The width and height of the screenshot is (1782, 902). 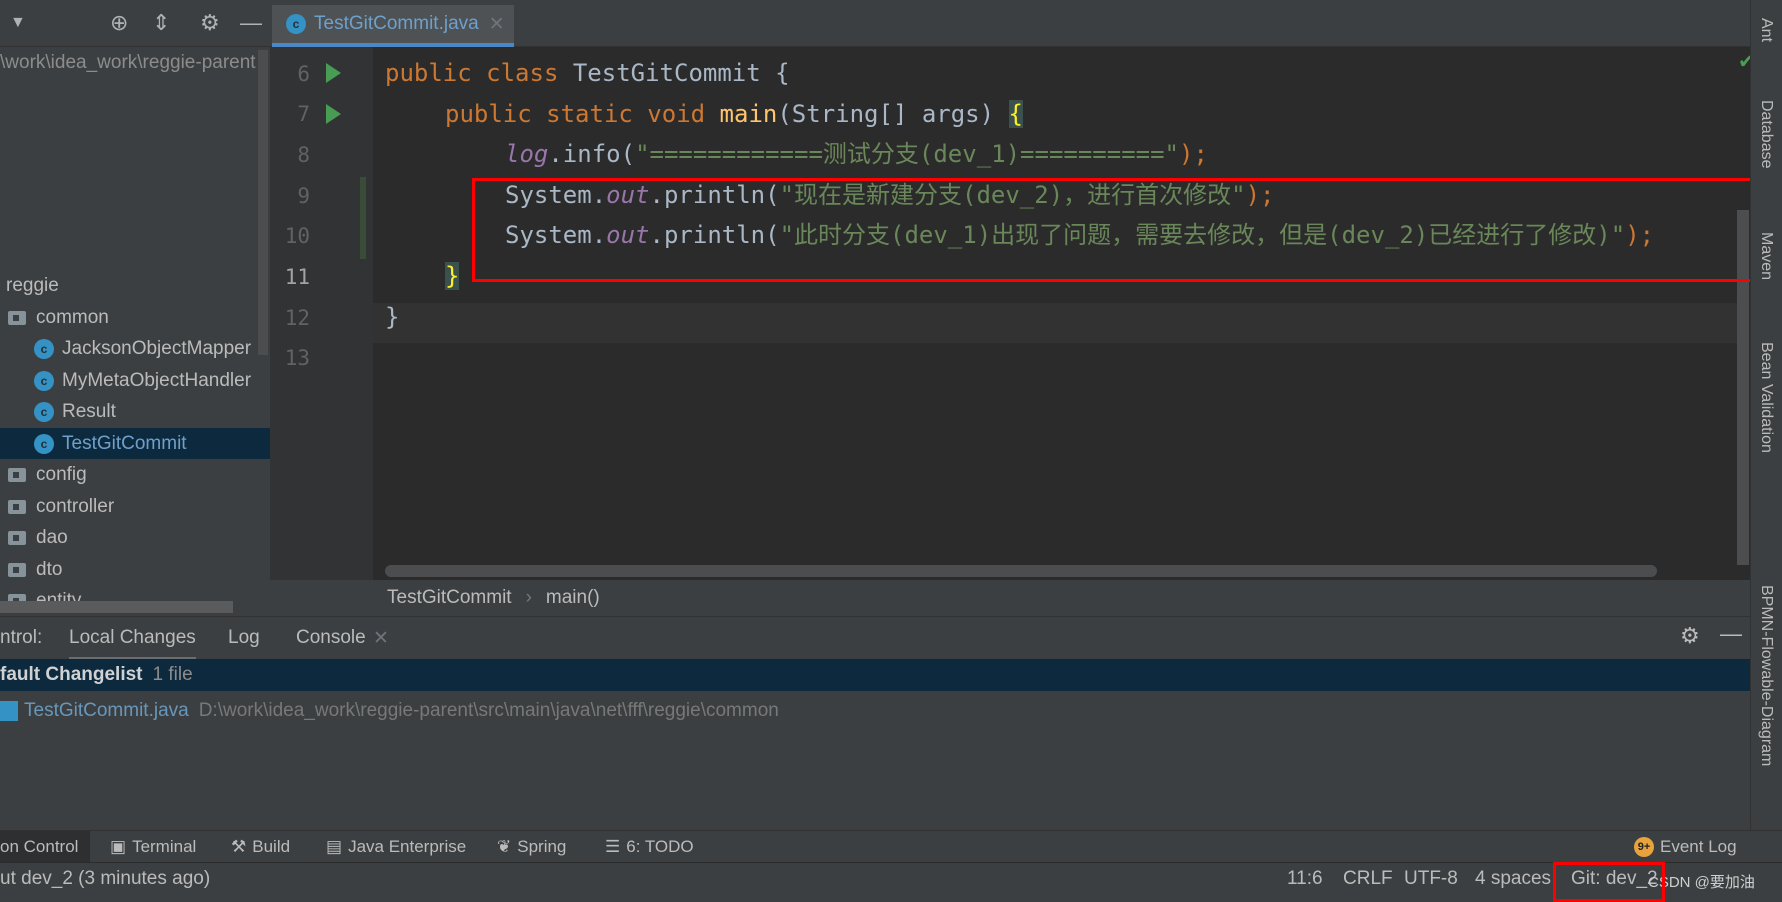 What do you see at coordinates (1766, 256) in the screenshot?
I see `tool-maven: Maven` at bounding box center [1766, 256].